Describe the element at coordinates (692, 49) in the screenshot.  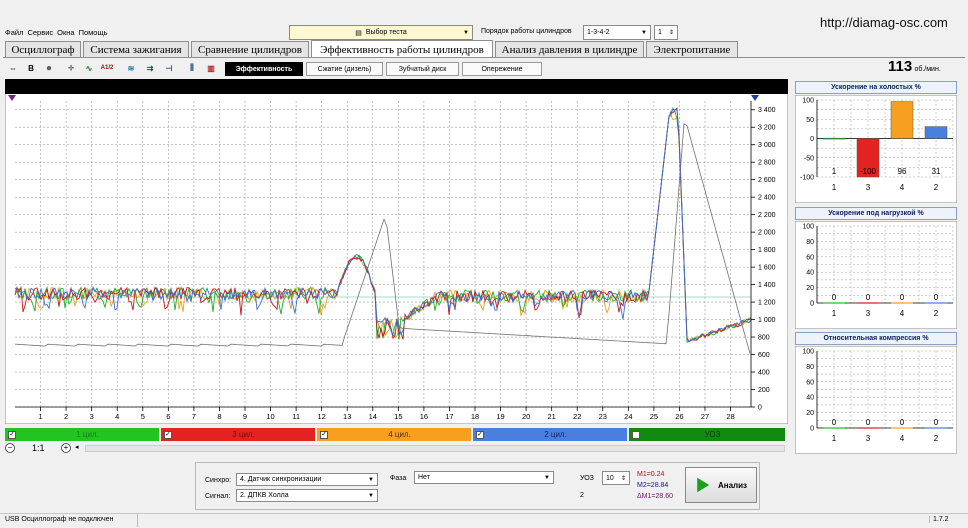
I see `tab-power: Электропитание` at that location.